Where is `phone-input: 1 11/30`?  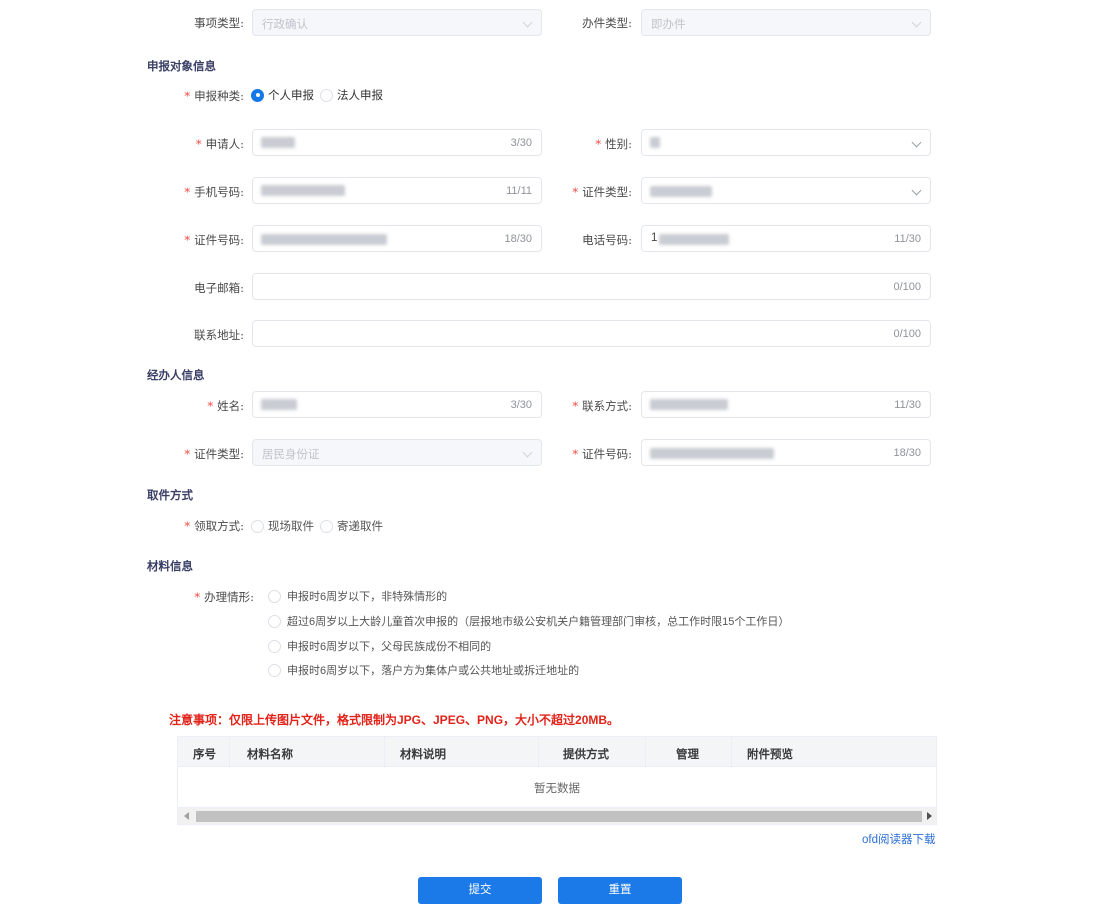 phone-input: 1 11/30 is located at coordinates (786, 238).